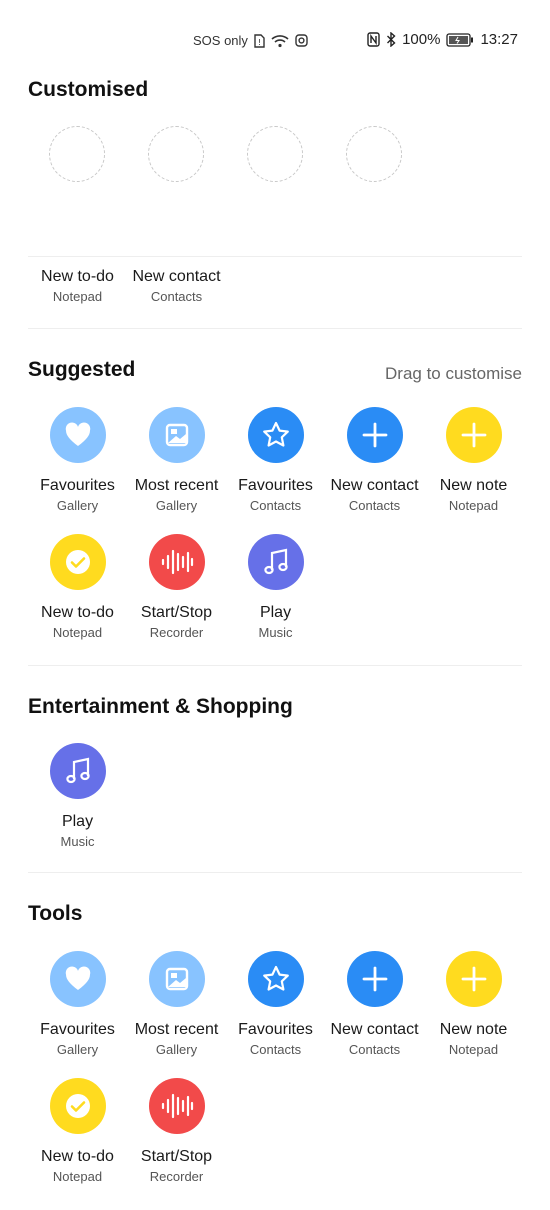 This screenshot has width=550, height=1210. I want to click on sim-card-icon: !, so click(259, 40).